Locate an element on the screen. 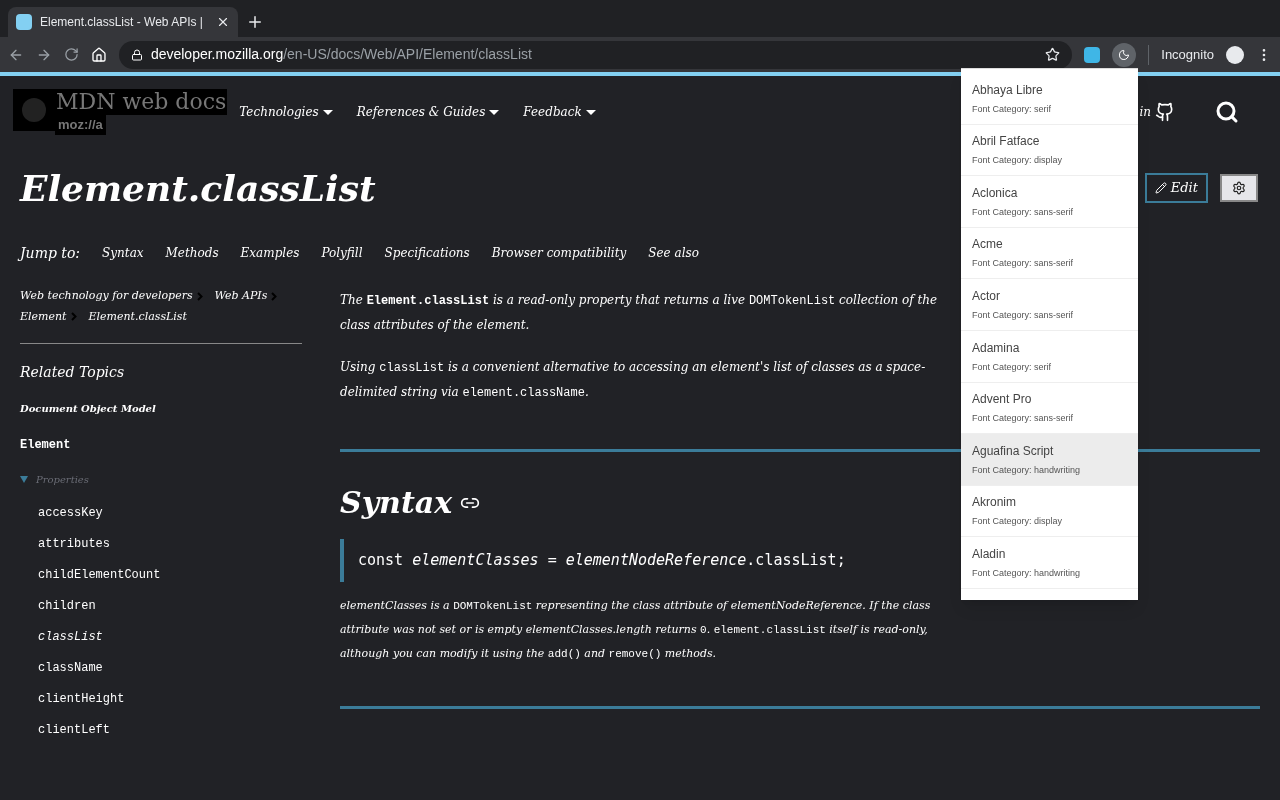 This screenshot has width=1280, height=800. jump-link: Examples is located at coordinates (270, 253).